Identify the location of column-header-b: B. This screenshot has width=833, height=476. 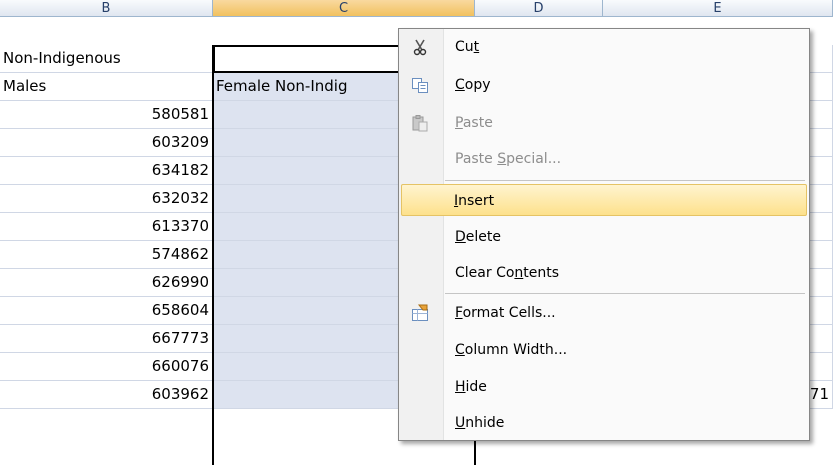
(106, 8).